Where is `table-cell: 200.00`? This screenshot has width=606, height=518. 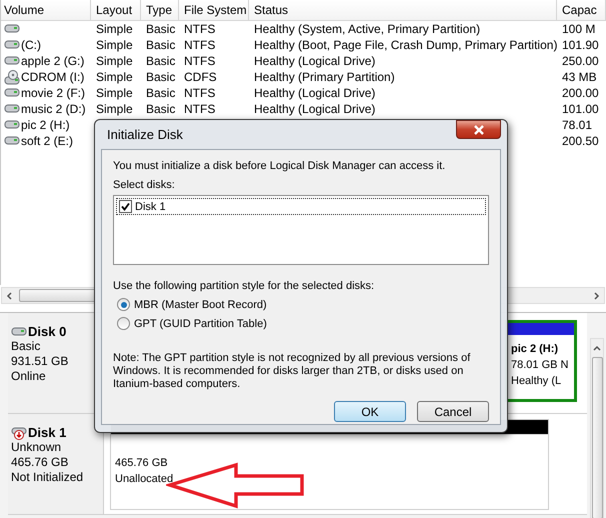
table-cell: 200.00 is located at coordinates (580, 93).